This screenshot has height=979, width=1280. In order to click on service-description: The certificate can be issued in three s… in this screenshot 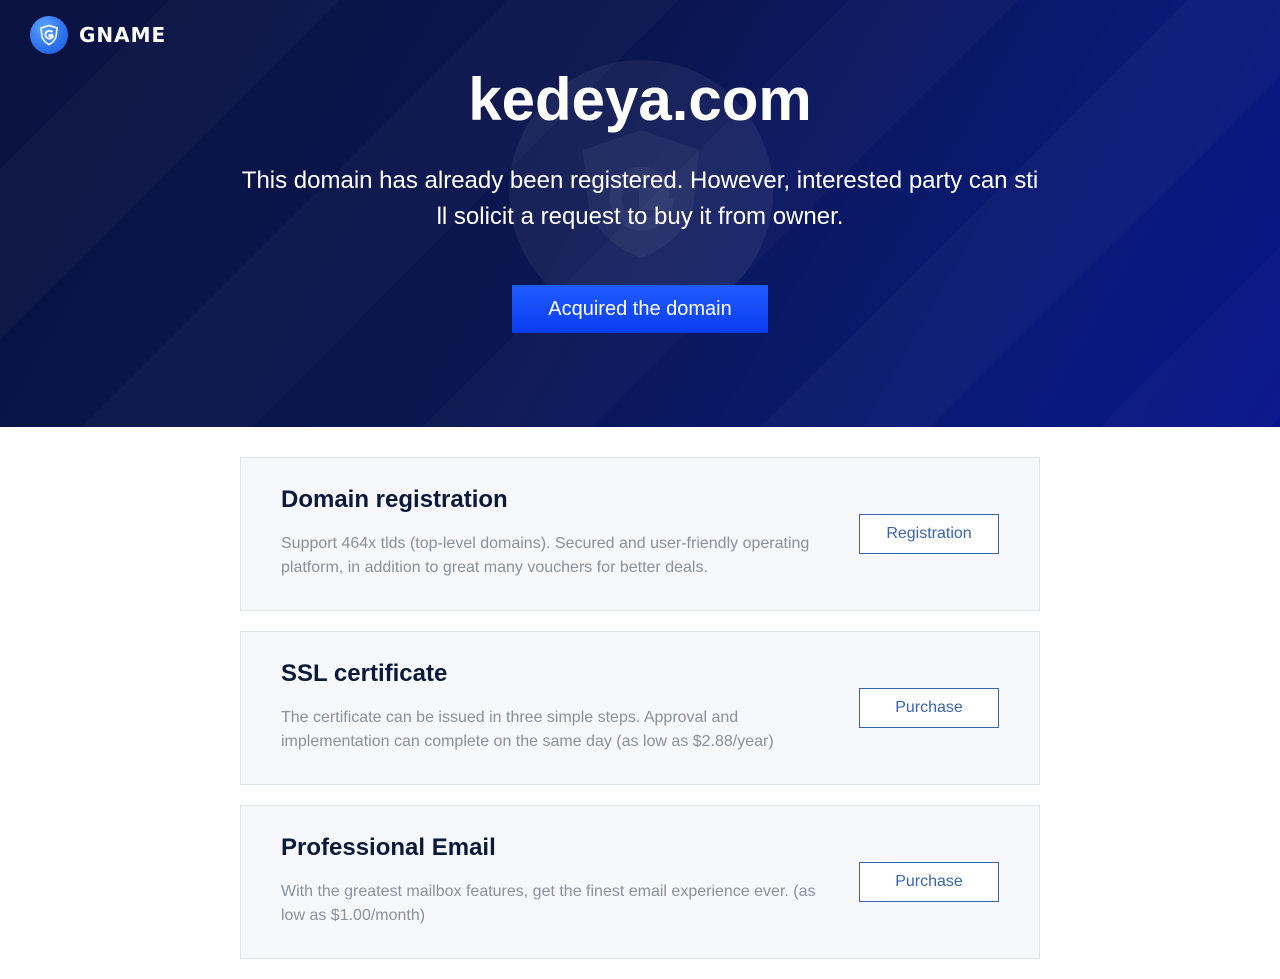, I will do `click(527, 729)`.